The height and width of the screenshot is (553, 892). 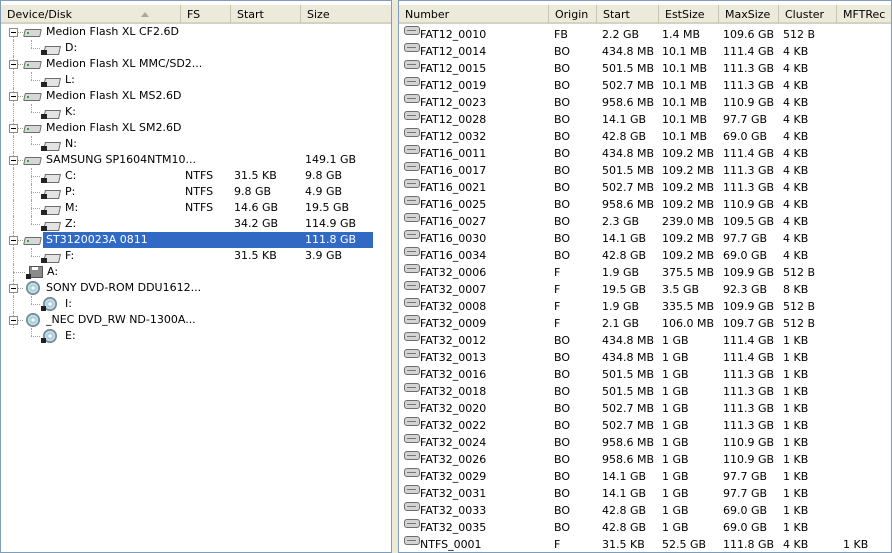 I want to click on partition-start: 42.8 GB, so click(x=624, y=255).